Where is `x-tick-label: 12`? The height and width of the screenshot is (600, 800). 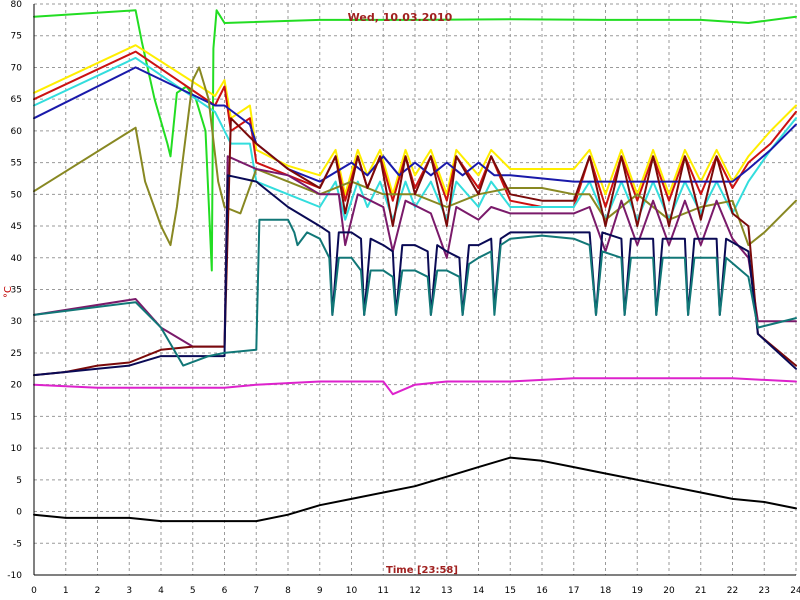
x-tick-label: 12 is located at coordinates (414, 591).